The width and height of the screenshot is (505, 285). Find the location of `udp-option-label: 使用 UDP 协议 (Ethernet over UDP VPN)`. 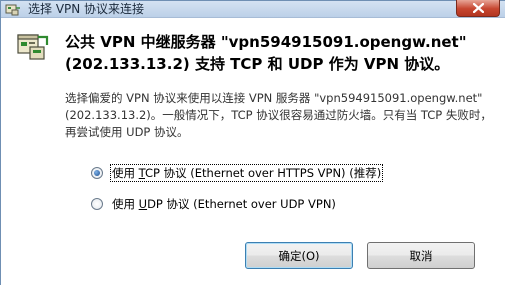

udp-option-label: 使用 UDP 协议 (Ethernet over UDP VPN) is located at coordinates (224, 204).